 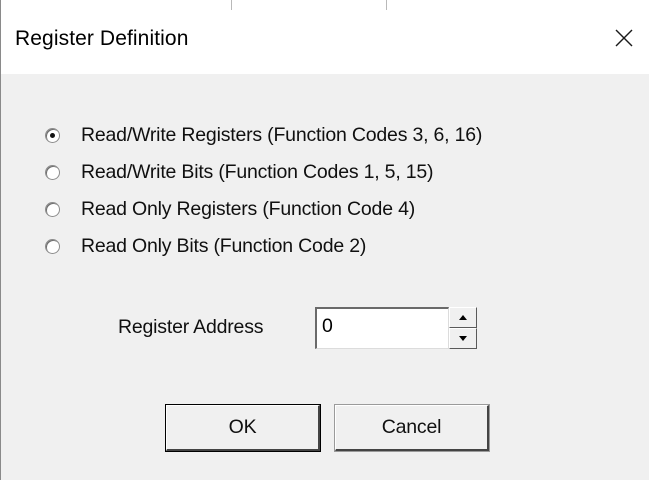 I want to click on arrow-down-icon, so click(x=463, y=338).